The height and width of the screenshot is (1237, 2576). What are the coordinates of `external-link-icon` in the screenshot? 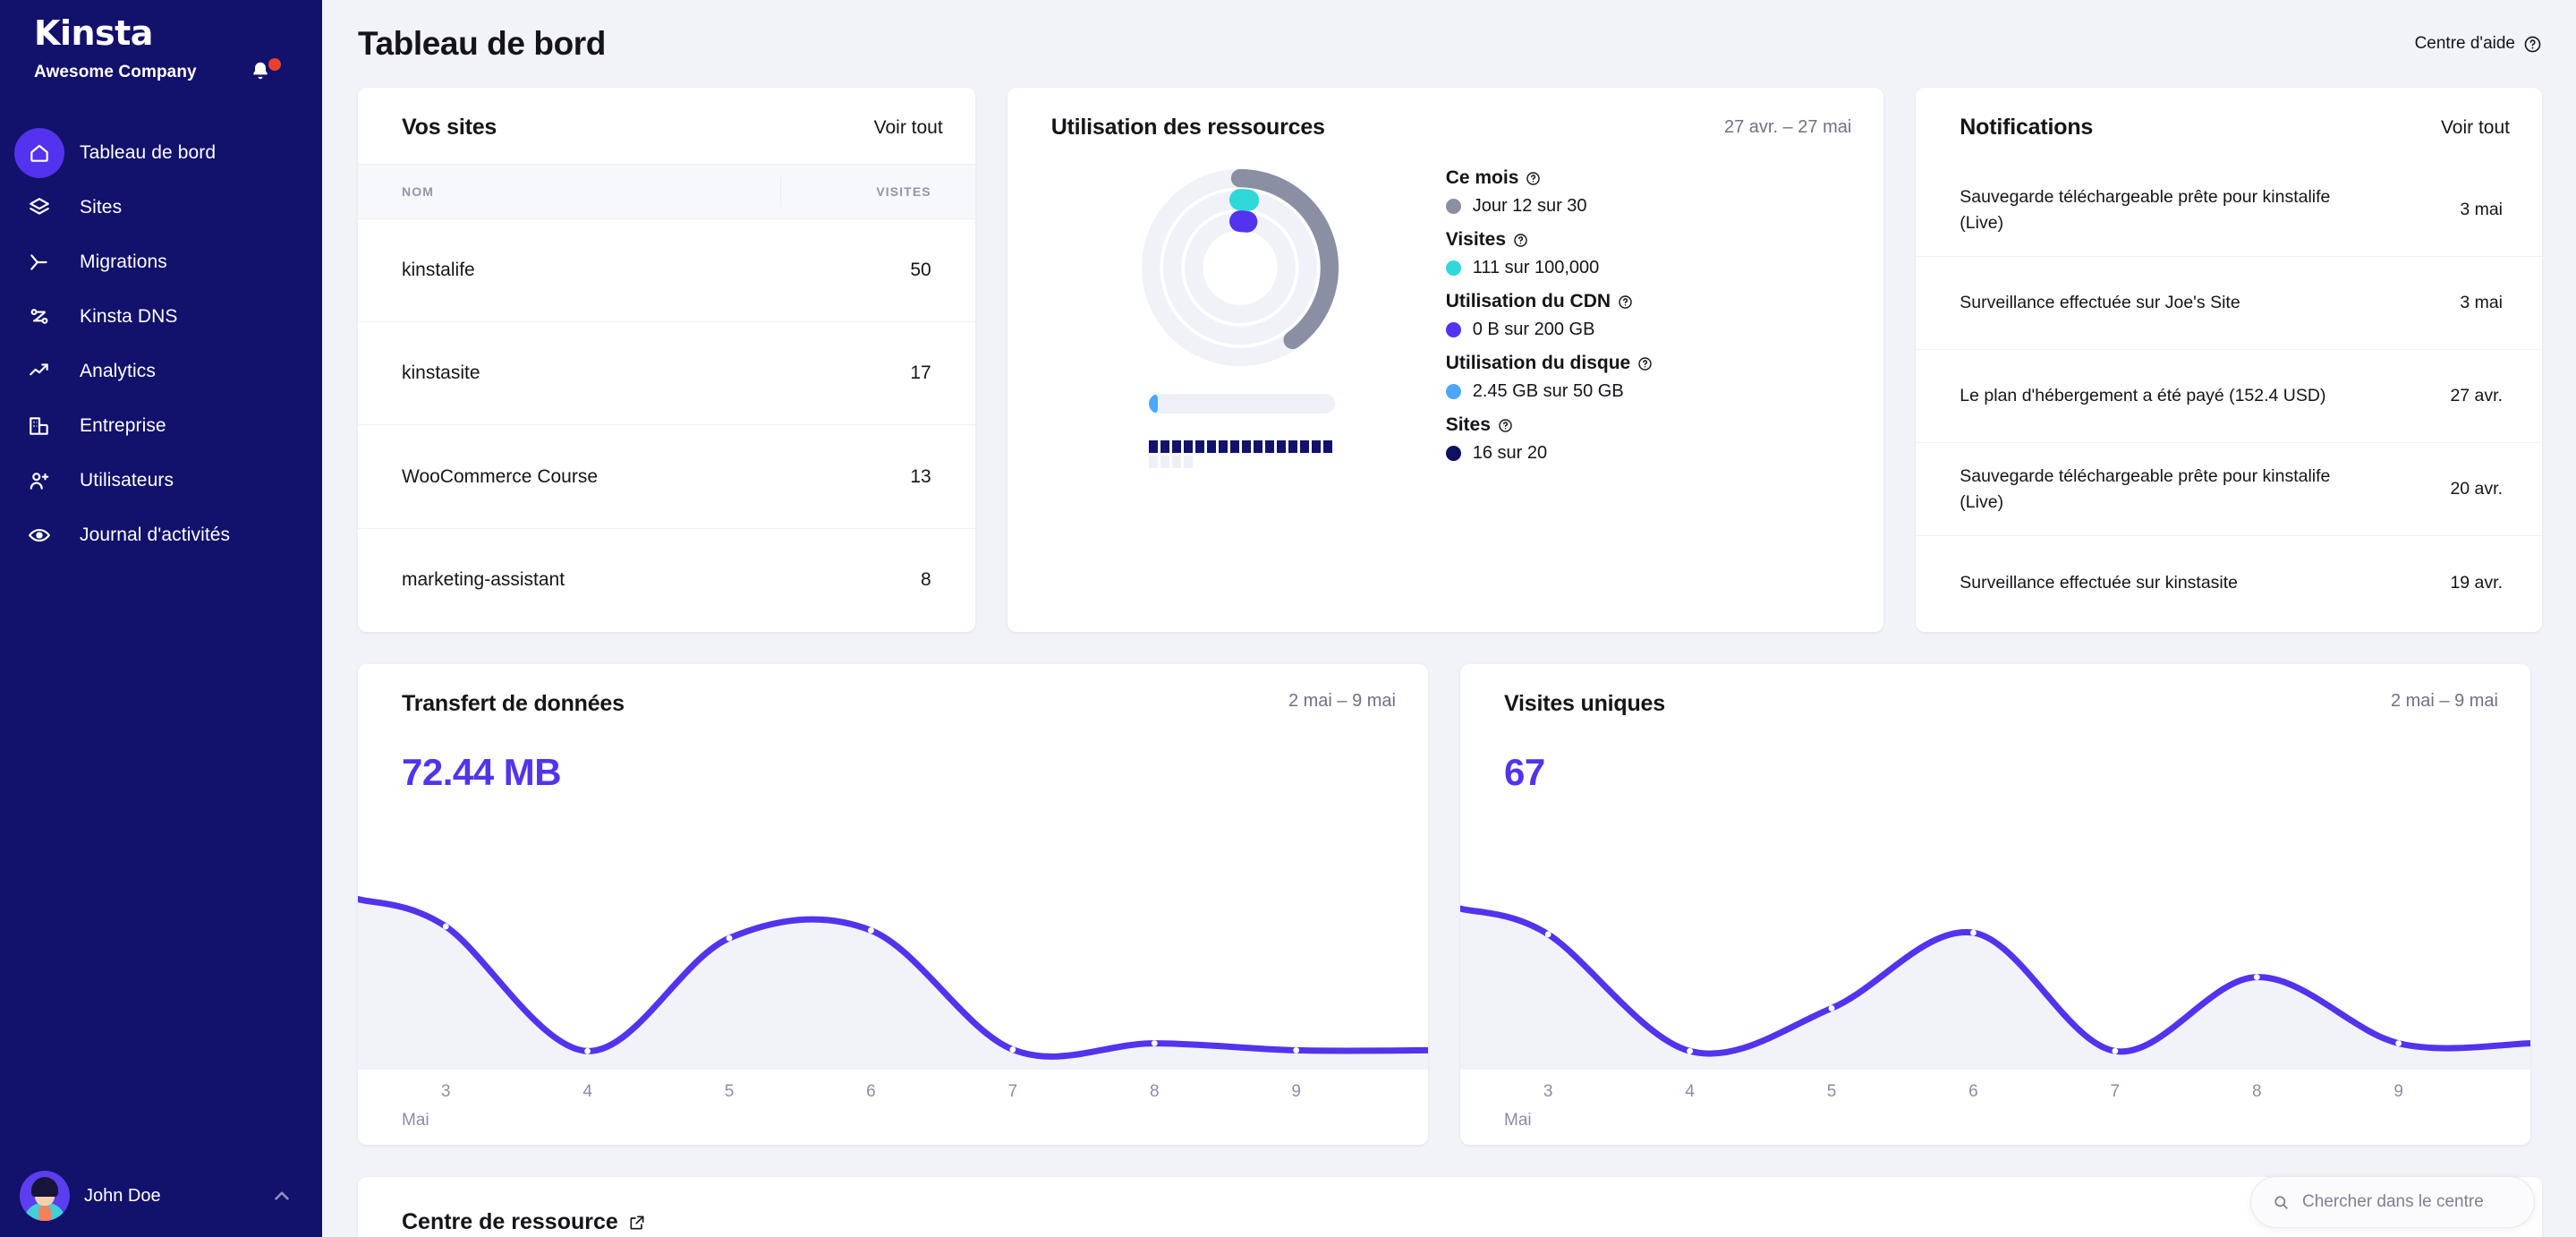 It's located at (637, 1222).